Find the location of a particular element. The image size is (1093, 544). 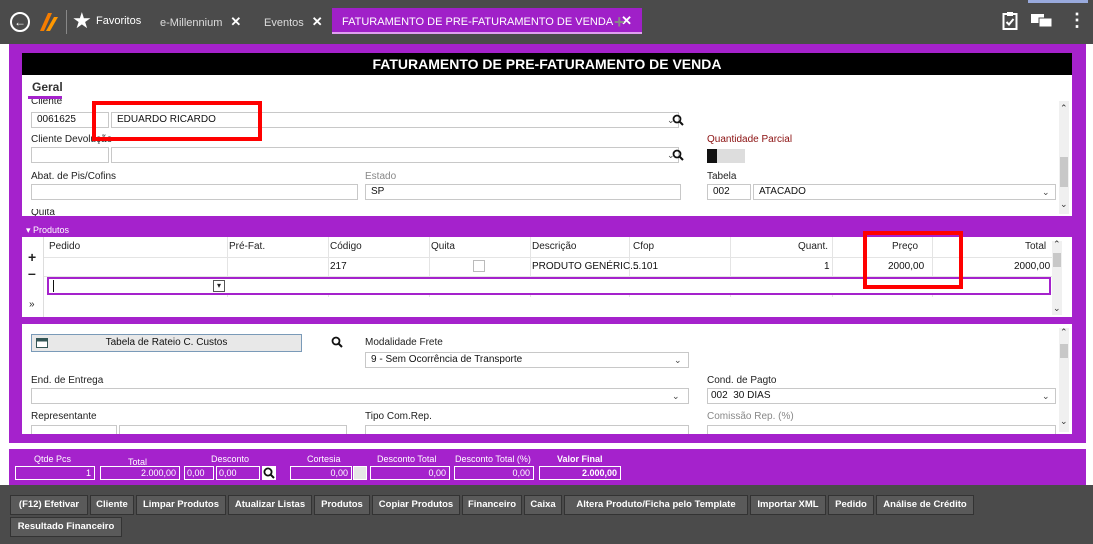

favoritos-link: Favoritos is located at coordinates (118, 21).